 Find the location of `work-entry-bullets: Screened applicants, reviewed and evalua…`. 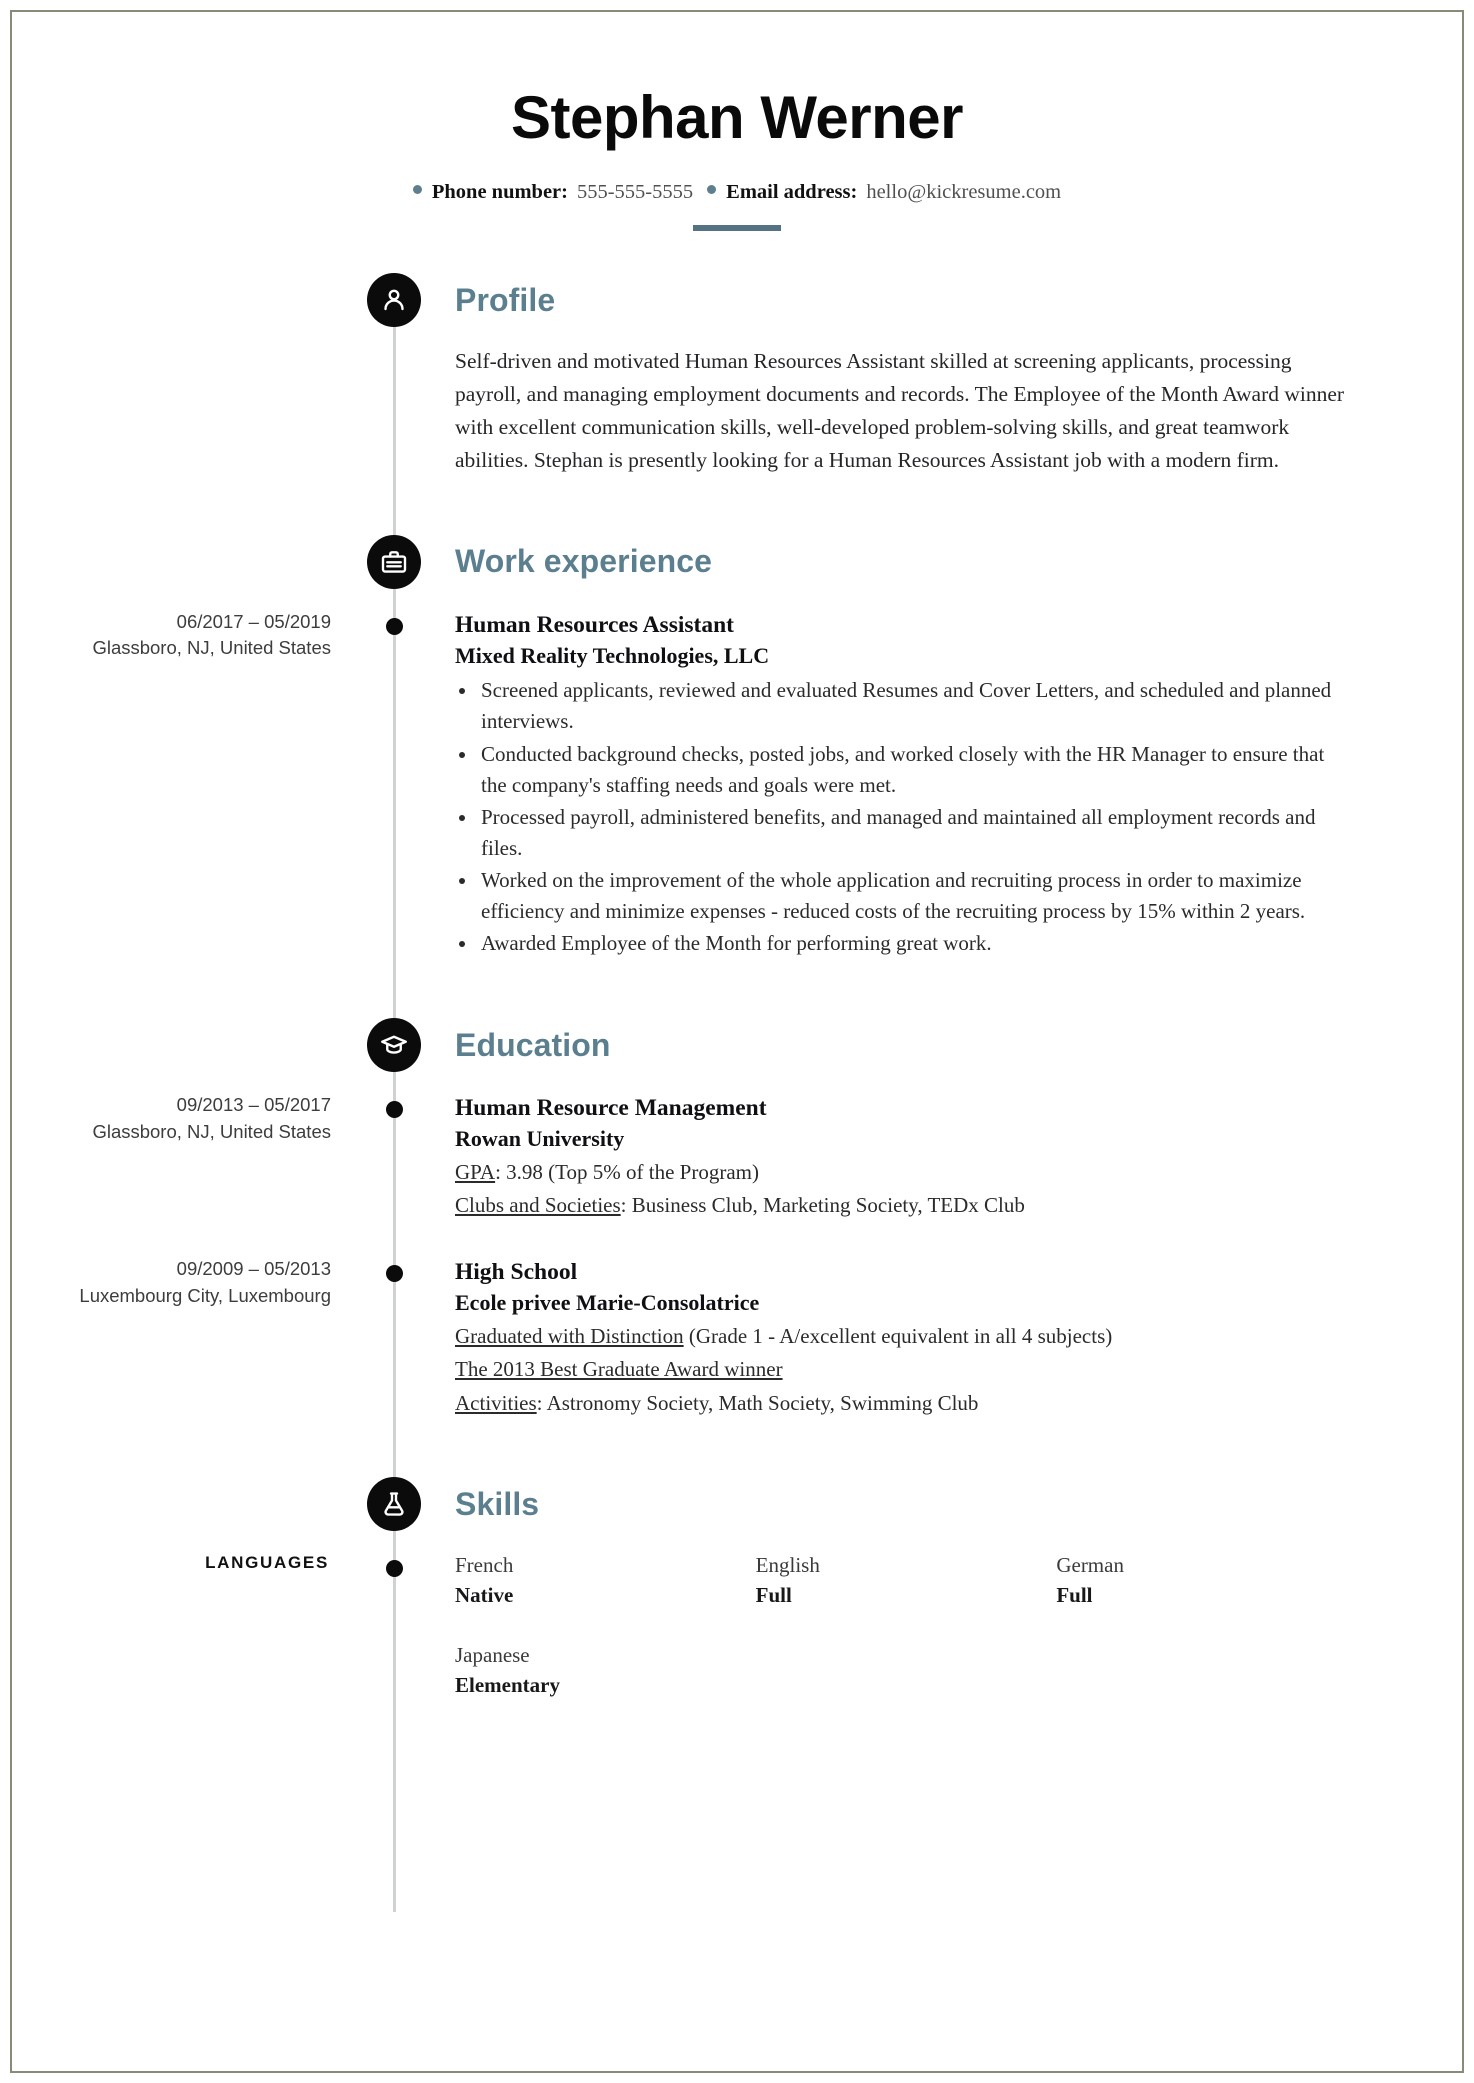

work-entry-bullets: Screened applicants, reviewed and evalua… is located at coordinates (901, 817).